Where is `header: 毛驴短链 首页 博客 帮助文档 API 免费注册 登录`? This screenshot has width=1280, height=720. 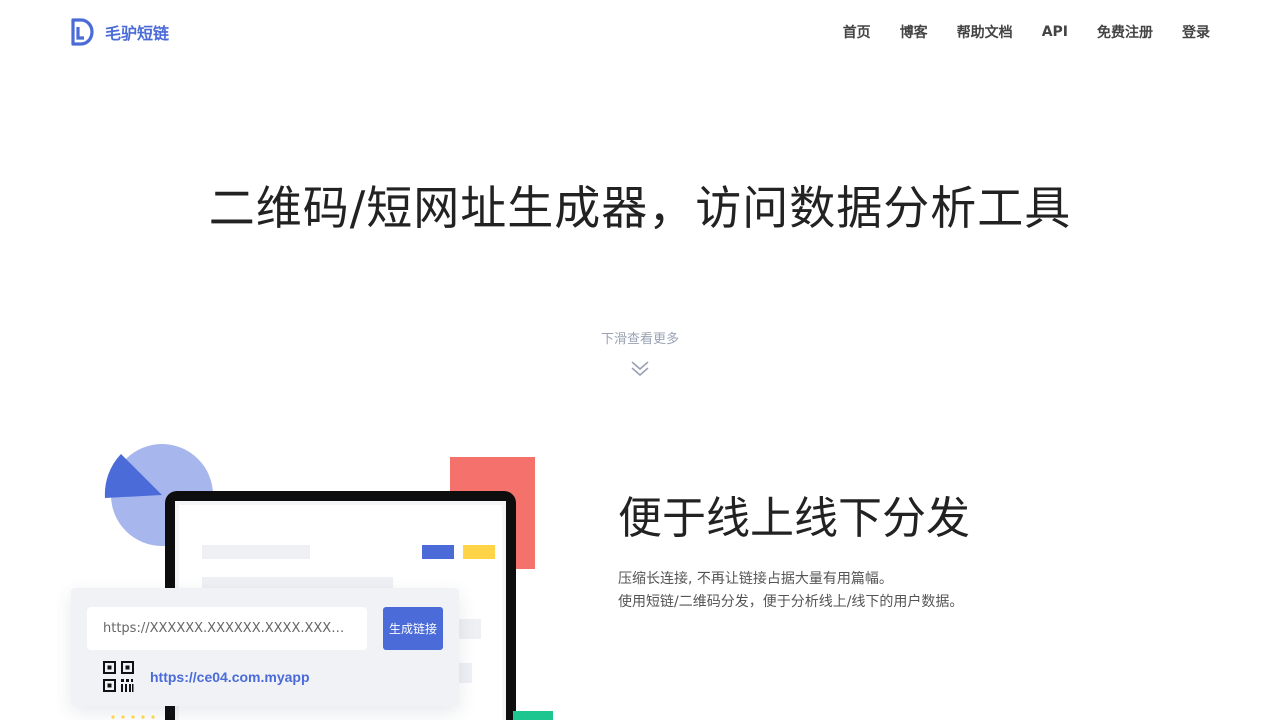
header: 毛驴短链 首页 博客 帮助文档 API 免费注册 登录 is located at coordinates (640, 32).